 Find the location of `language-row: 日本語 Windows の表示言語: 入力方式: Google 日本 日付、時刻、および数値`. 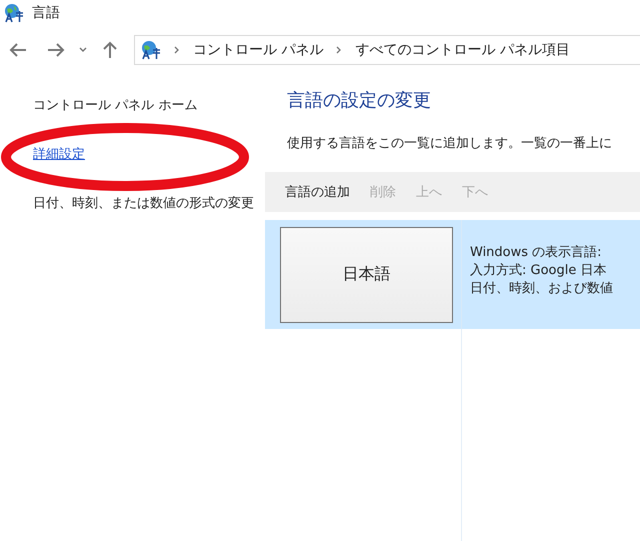

language-row: 日本語 Windows の表示言語: 入力方式: Google 日本 日付、時刻、および数値 is located at coordinates (452, 274).